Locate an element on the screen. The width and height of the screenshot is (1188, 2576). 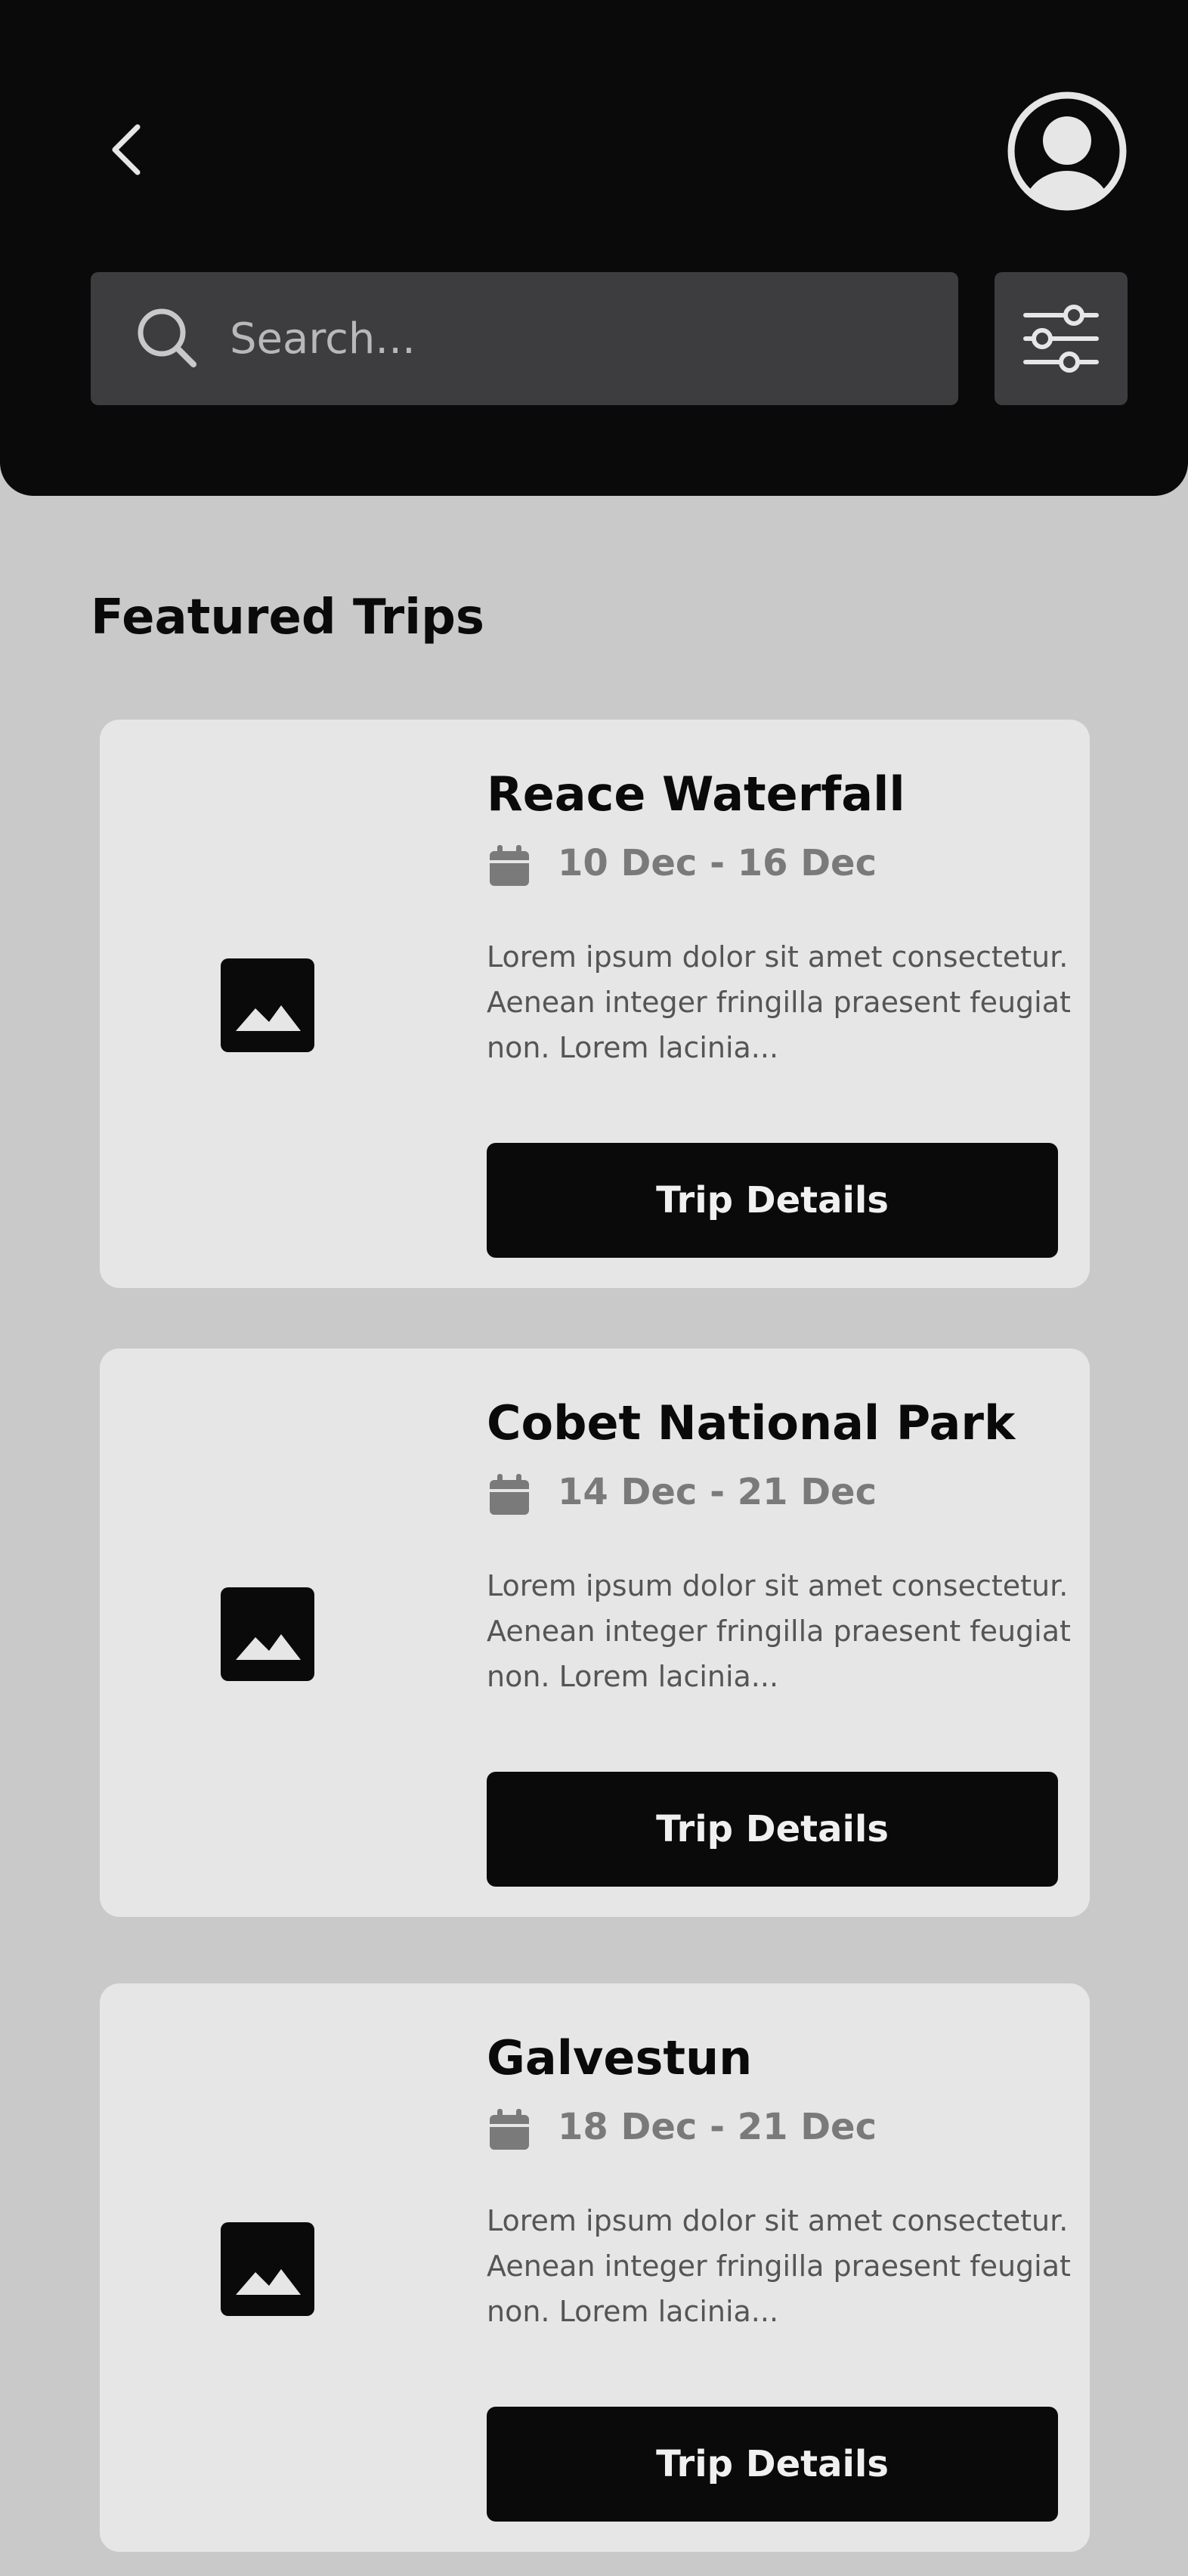
trip-title: Reace Waterfall is located at coordinates (696, 794).